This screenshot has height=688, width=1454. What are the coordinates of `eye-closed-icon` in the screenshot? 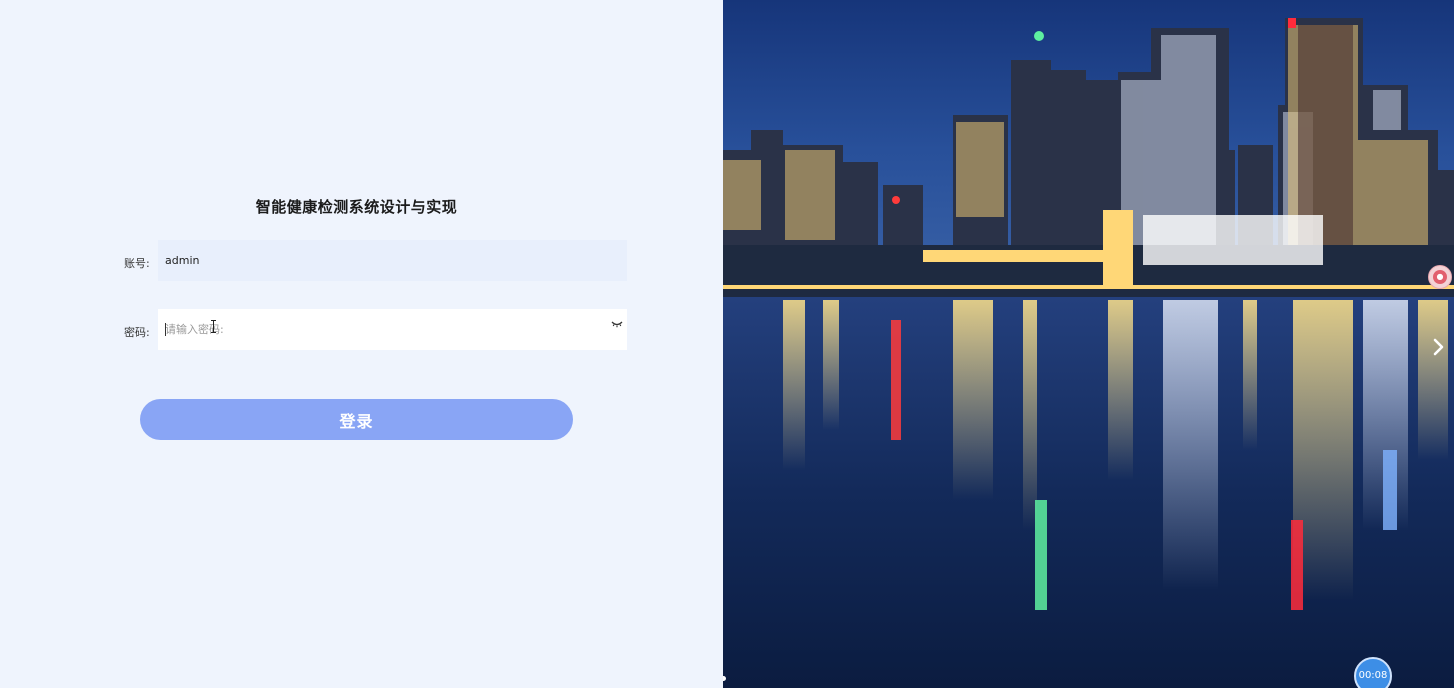 It's located at (617, 324).